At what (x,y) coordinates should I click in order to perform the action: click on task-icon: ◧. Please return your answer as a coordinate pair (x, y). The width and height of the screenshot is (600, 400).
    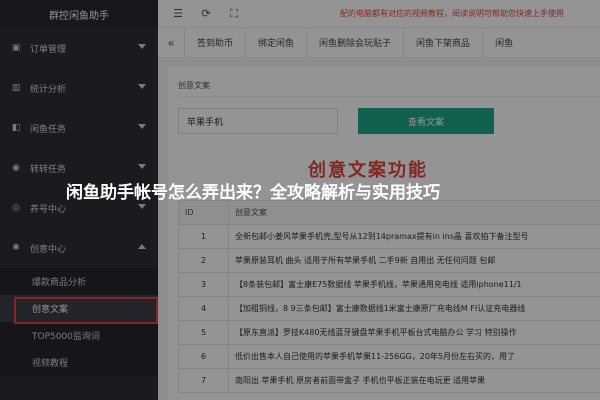
    Looking at the image, I should click on (16, 128).